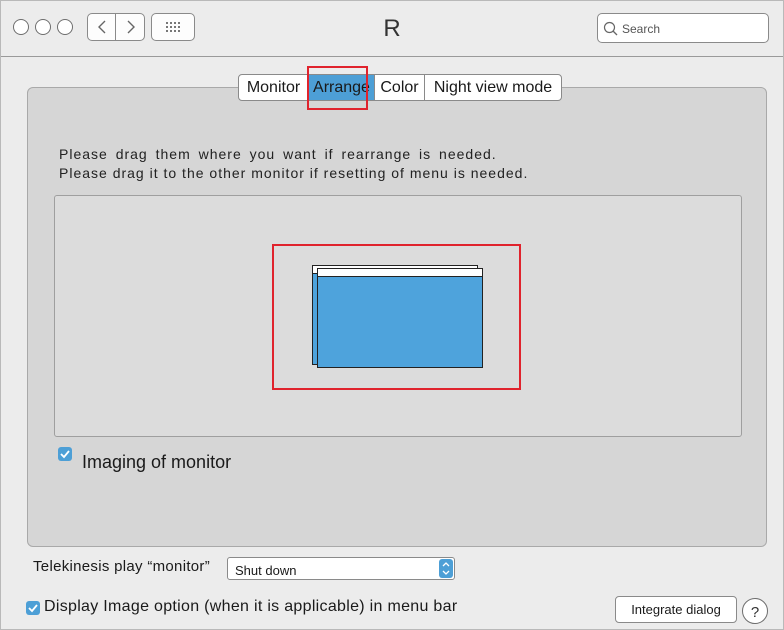  Describe the element at coordinates (157, 462) in the screenshot. I see `imaging-label: Imaging of monitor` at that location.